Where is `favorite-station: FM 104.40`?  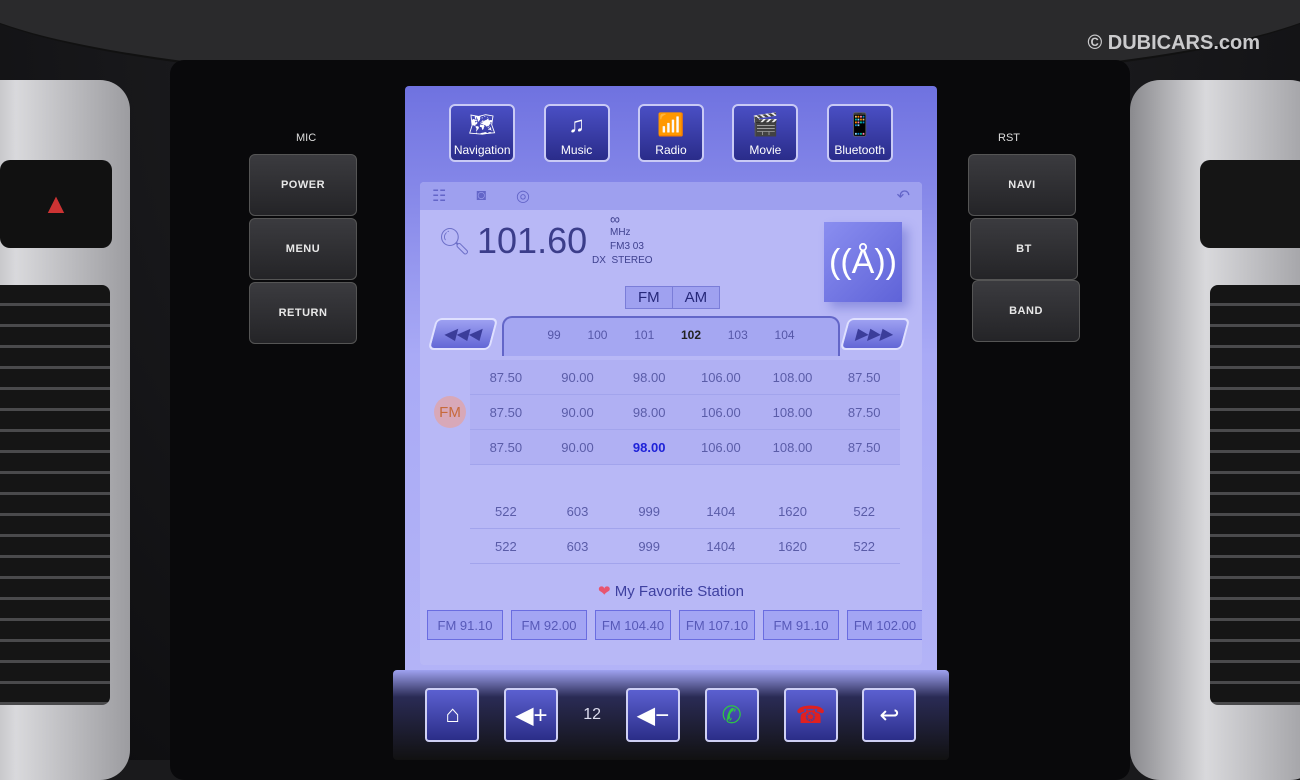 favorite-station: FM 104.40 is located at coordinates (633, 625).